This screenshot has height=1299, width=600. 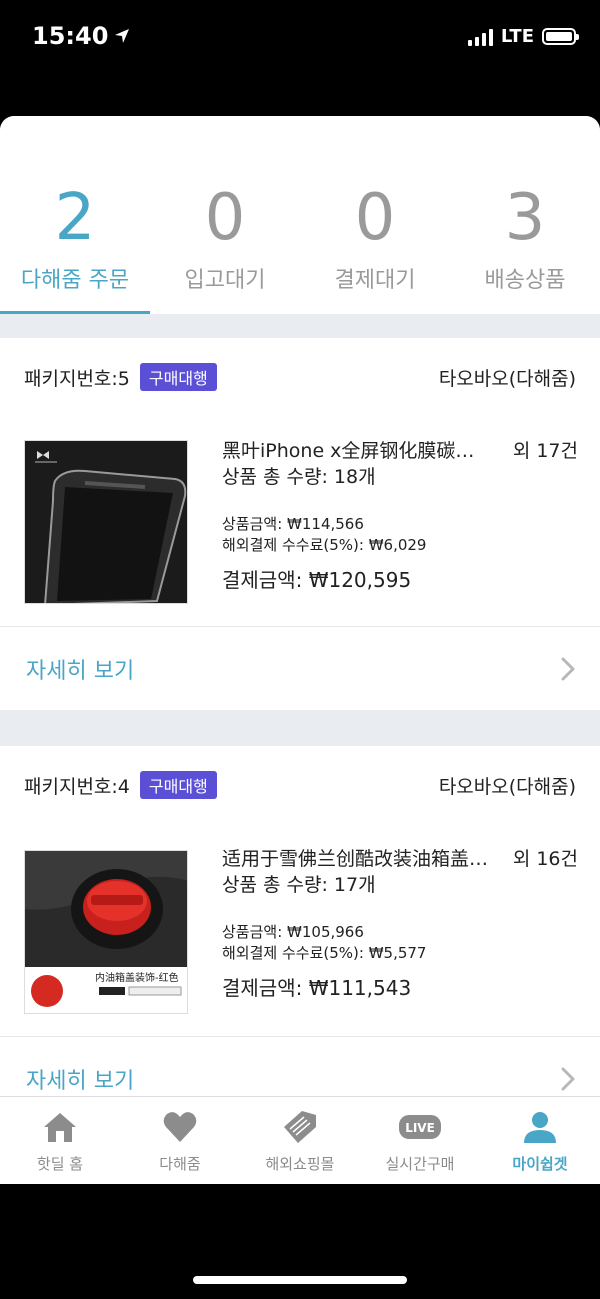 I want to click on heart-icon, so click(x=180, y=1127).